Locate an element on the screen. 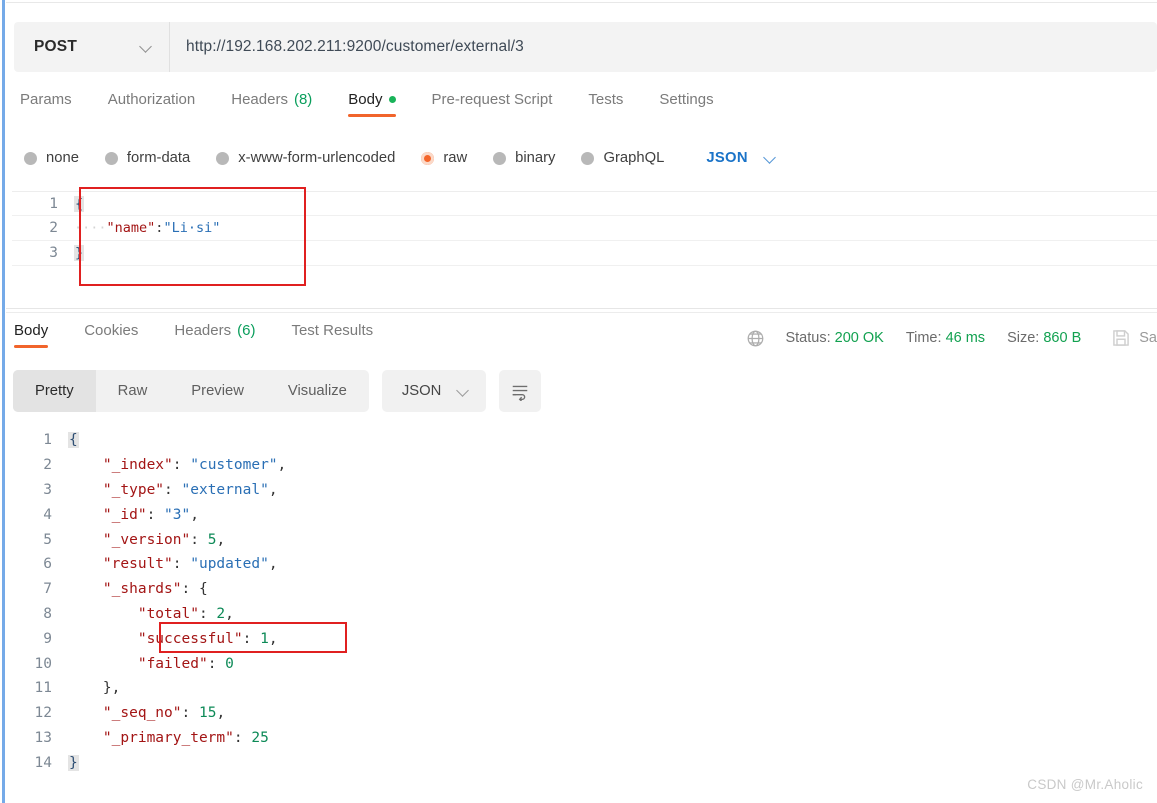 The height and width of the screenshot is (803, 1157). body-type-form-data: form-data is located at coordinates (147, 158).